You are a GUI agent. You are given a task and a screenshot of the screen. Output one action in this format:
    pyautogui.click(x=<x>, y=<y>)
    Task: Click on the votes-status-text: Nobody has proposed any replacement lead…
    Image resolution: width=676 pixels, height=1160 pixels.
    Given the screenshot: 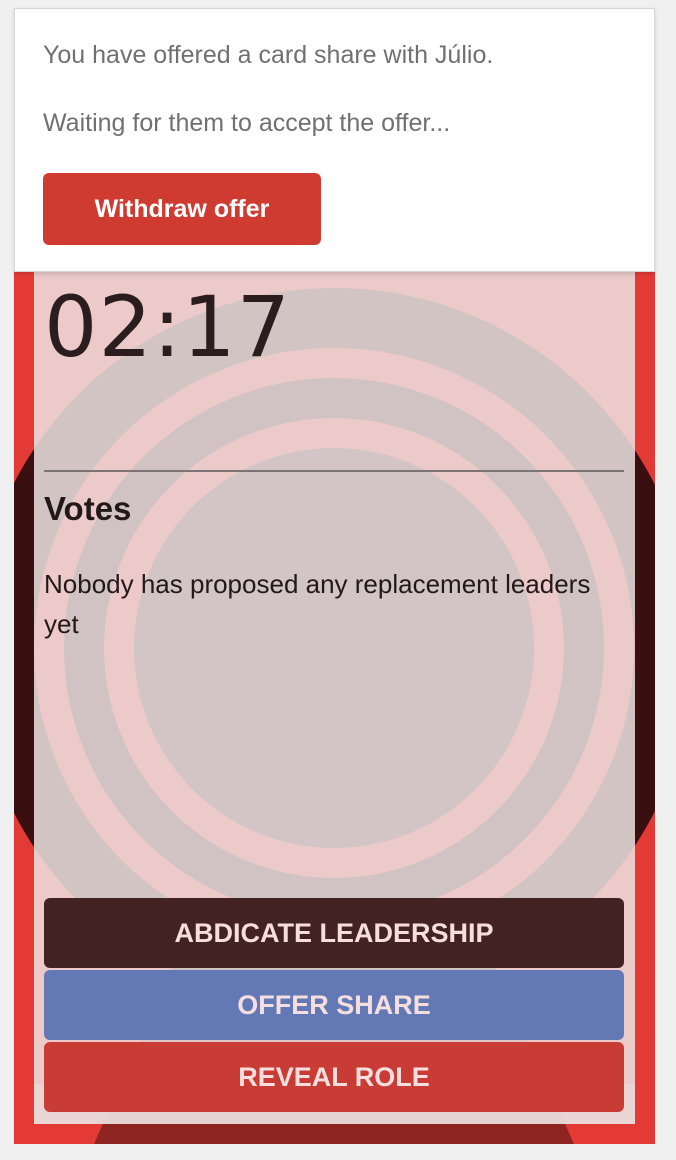 What is the action you would take?
    pyautogui.click(x=317, y=604)
    